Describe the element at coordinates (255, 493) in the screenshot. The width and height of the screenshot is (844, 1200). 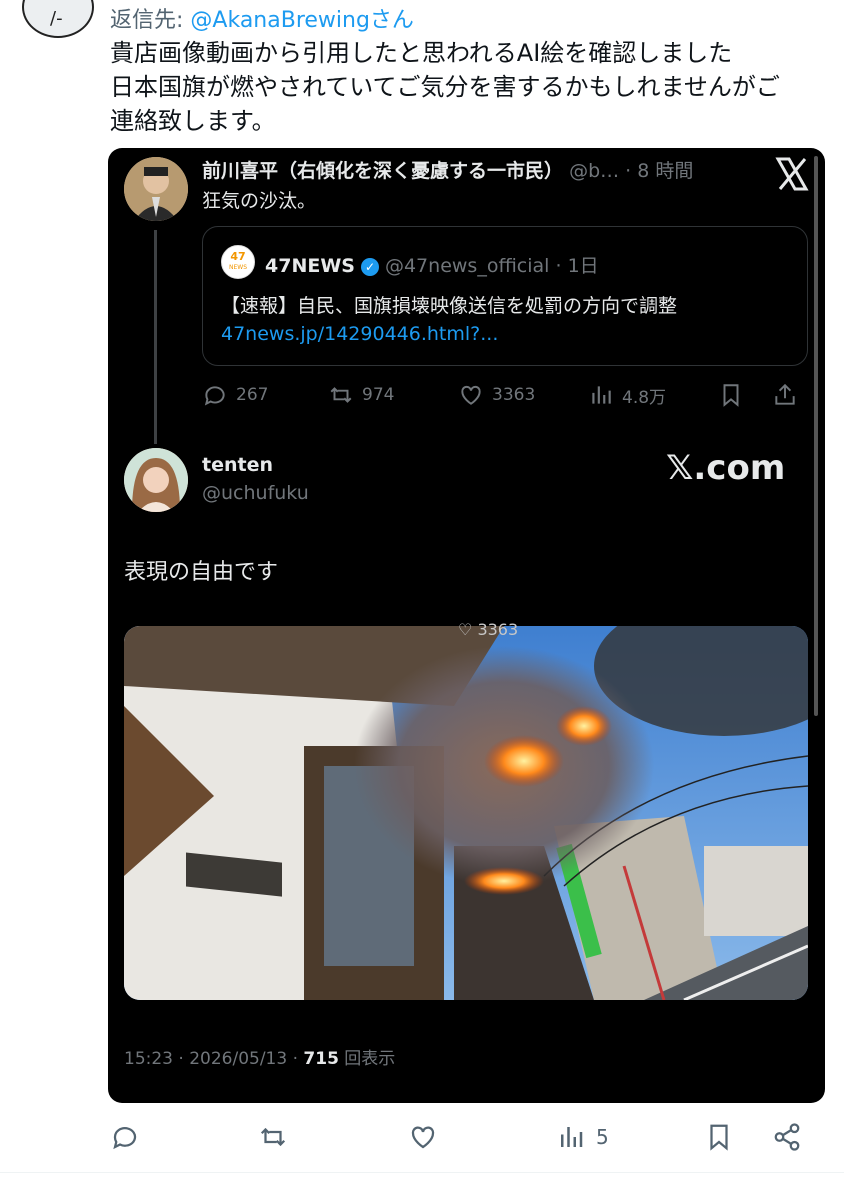
I see `embedded-post2-handle: @uchufuku` at that location.